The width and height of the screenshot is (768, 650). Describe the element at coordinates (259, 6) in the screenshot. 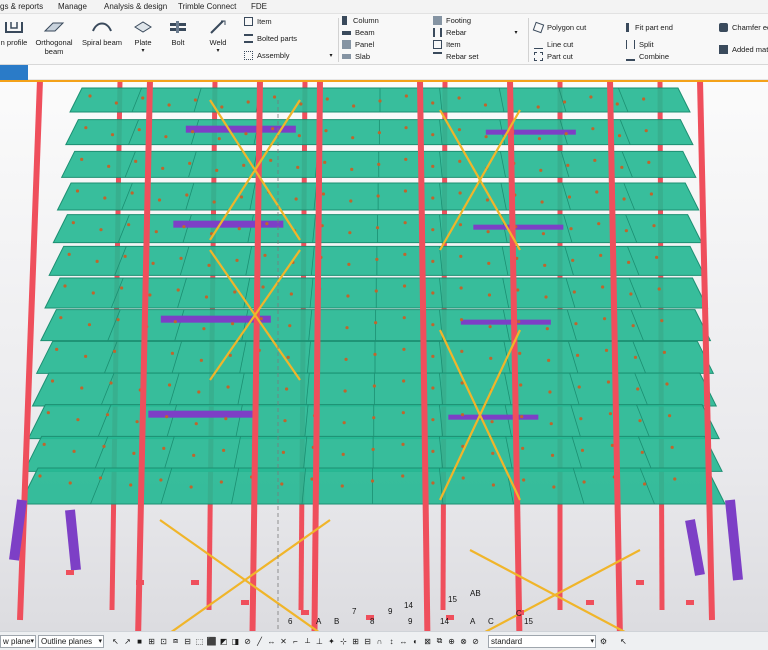

I see `menu-fde: FDE` at that location.